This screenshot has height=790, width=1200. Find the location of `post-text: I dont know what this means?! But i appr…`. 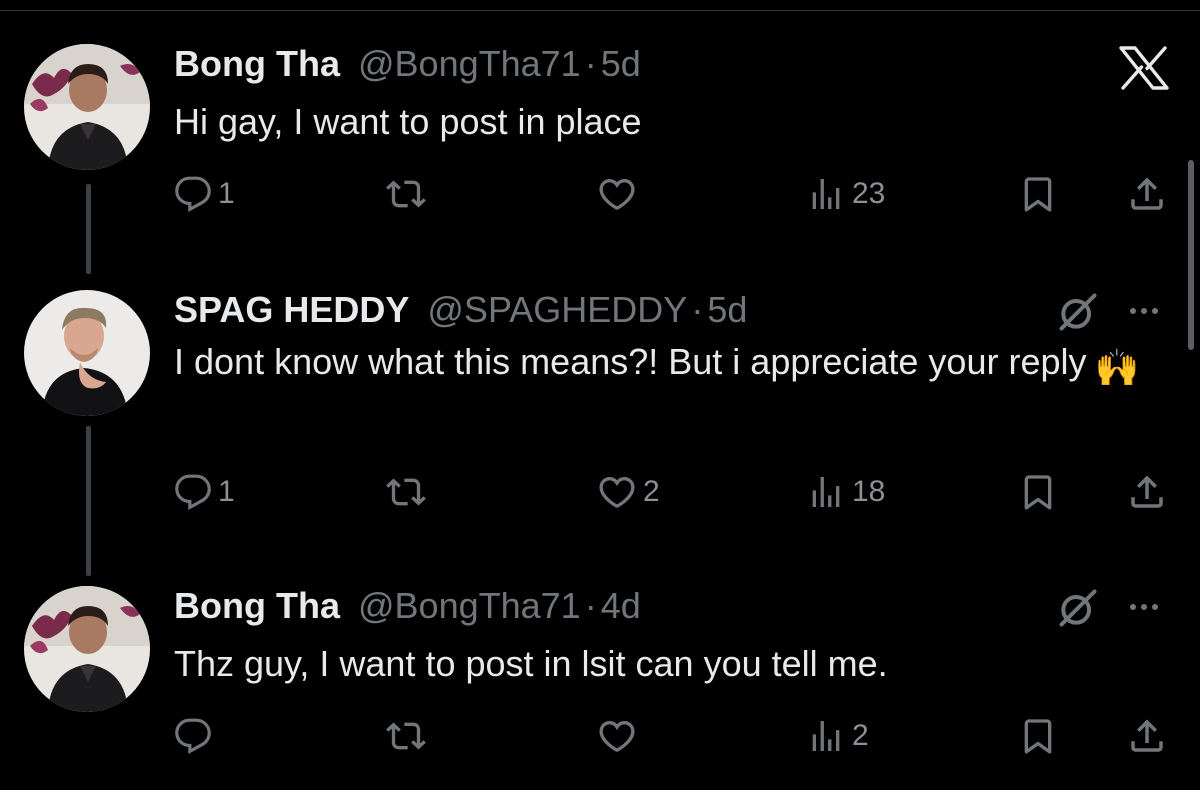

post-text: I dont know what this means?! But i appr… is located at coordinates (669, 365).